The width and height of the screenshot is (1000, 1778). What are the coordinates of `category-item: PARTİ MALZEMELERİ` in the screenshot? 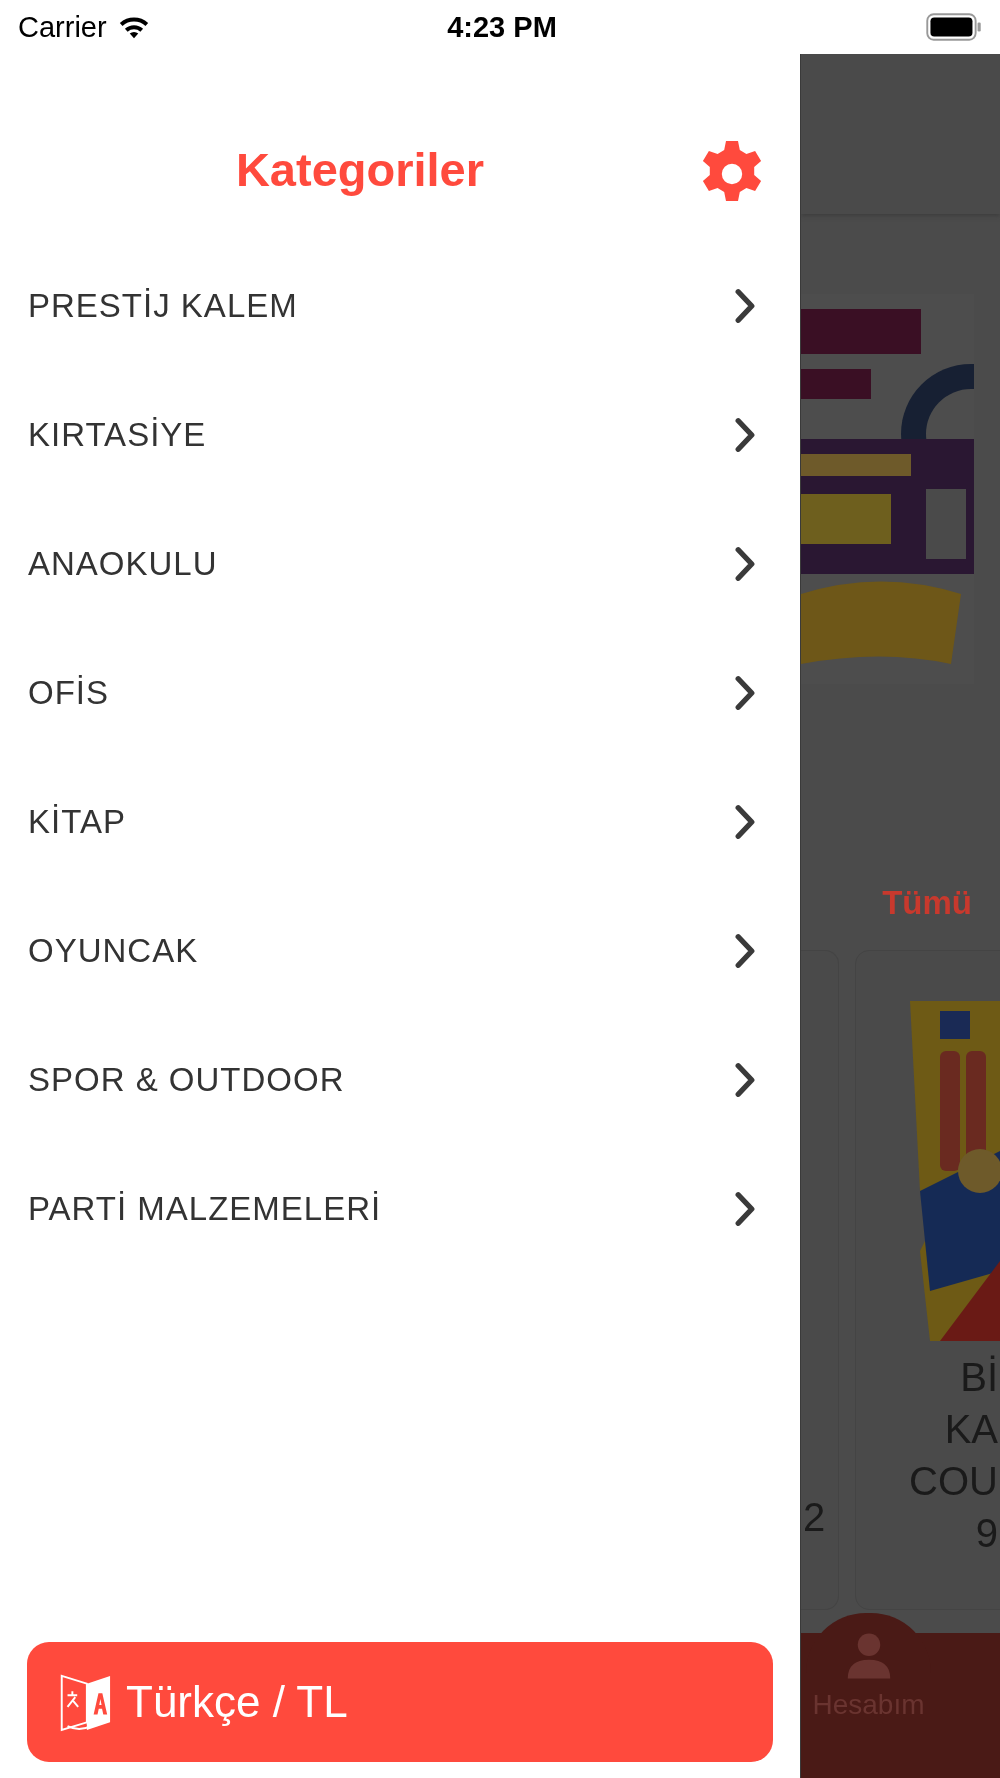 It's located at (400, 1208).